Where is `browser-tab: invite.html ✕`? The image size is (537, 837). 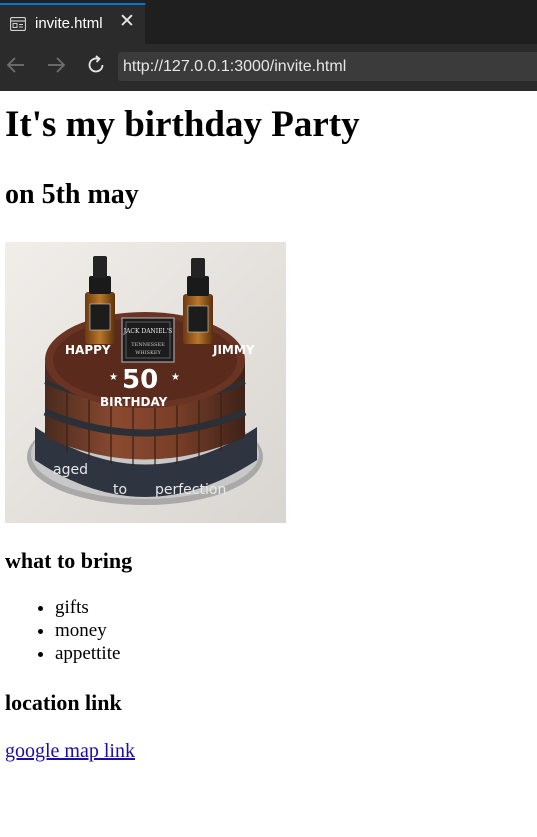
browser-tab: invite.html ✕ is located at coordinates (72, 23).